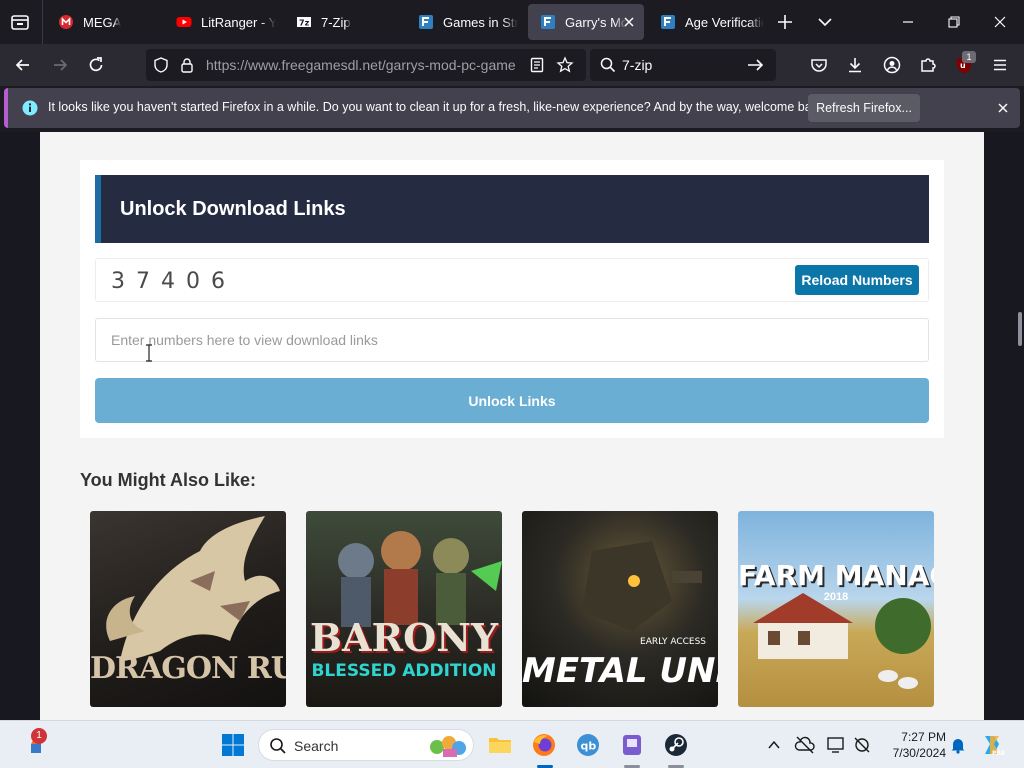 The width and height of the screenshot is (1024, 768). I want to click on notifications-button, so click(958, 745).